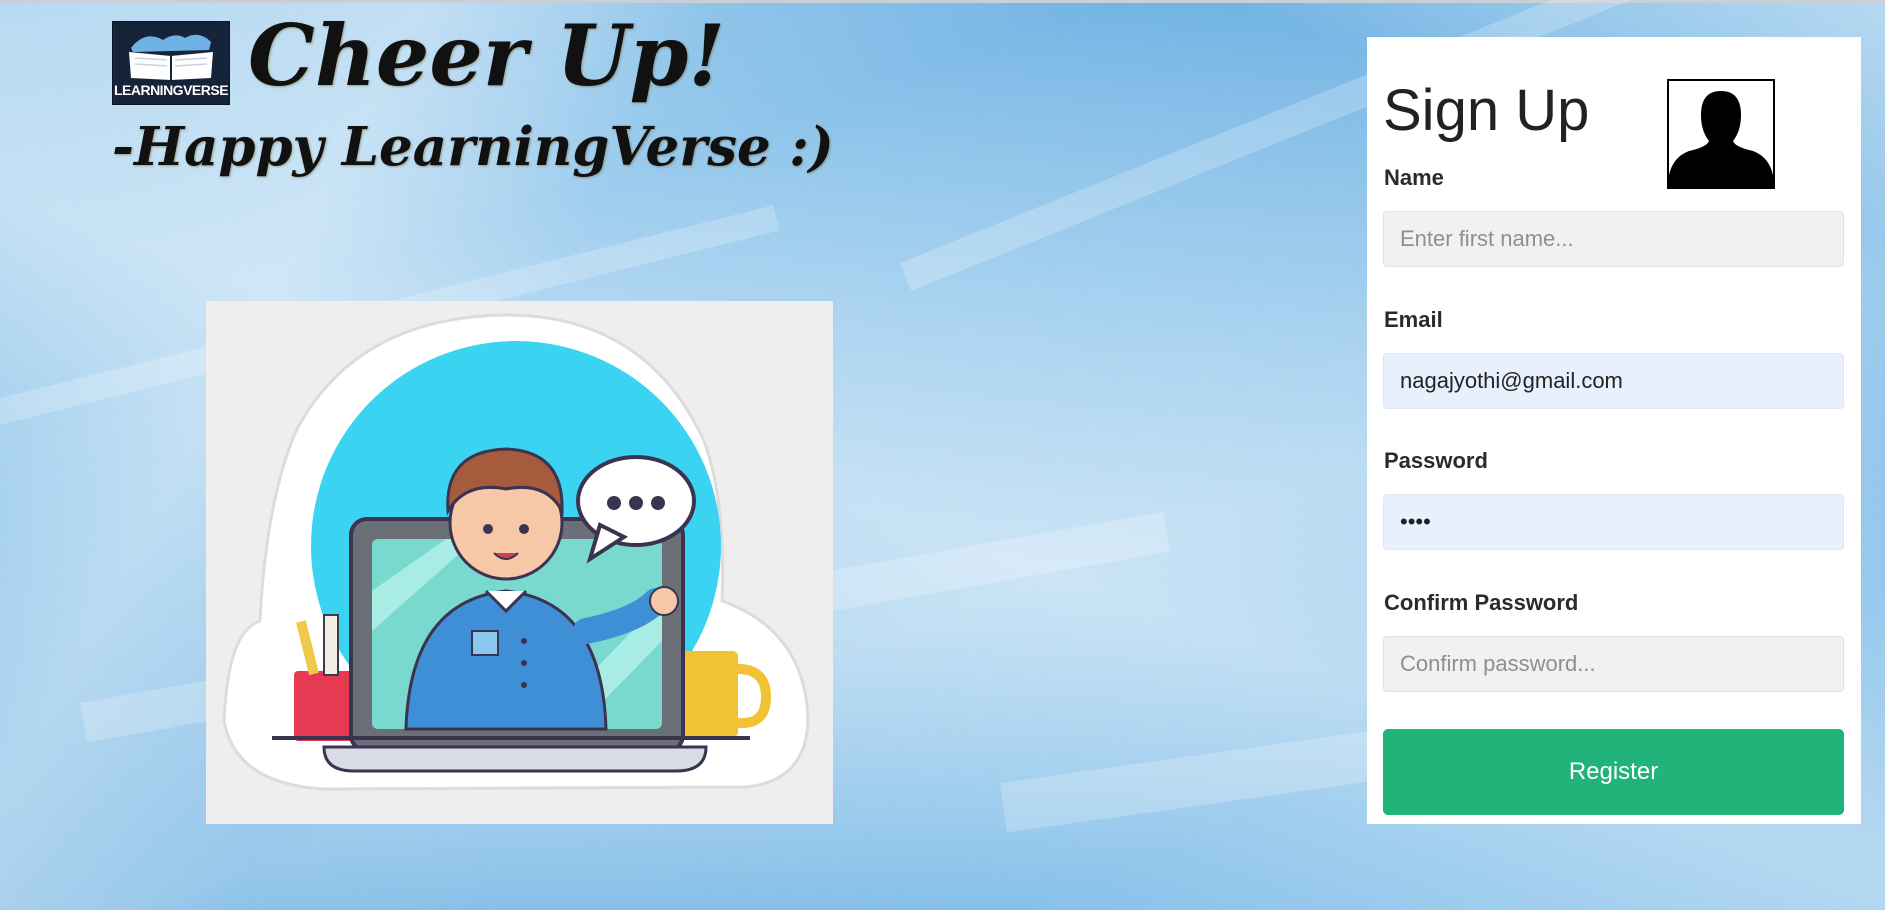 This screenshot has height=913, width=1885. What do you see at coordinates (1613, 772) in the screenshot?
I see `register-button: Register` at bounding box center [1613, 772].